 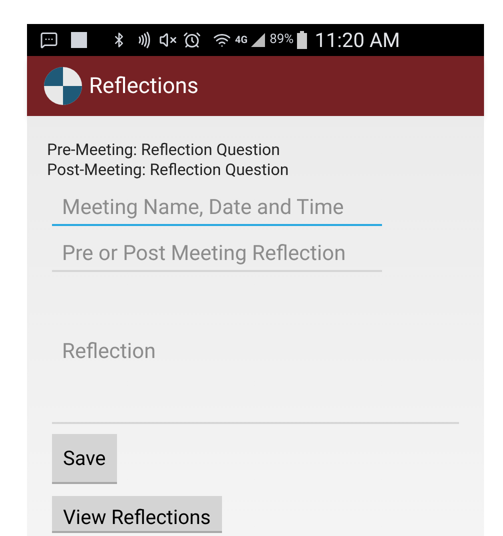 What do you see at coordinates (192, 40) in the screenshot?
I see `alarm-icon` at bounding box center [192, 40].